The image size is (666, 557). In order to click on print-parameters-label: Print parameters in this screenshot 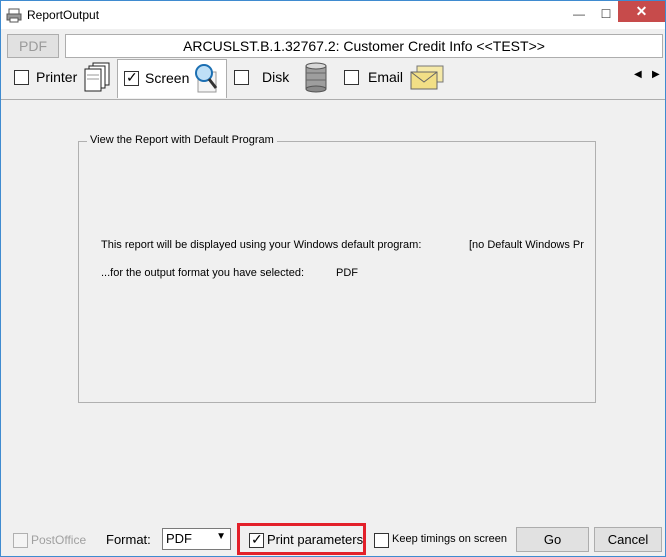, I will do `click(315, 539)`.